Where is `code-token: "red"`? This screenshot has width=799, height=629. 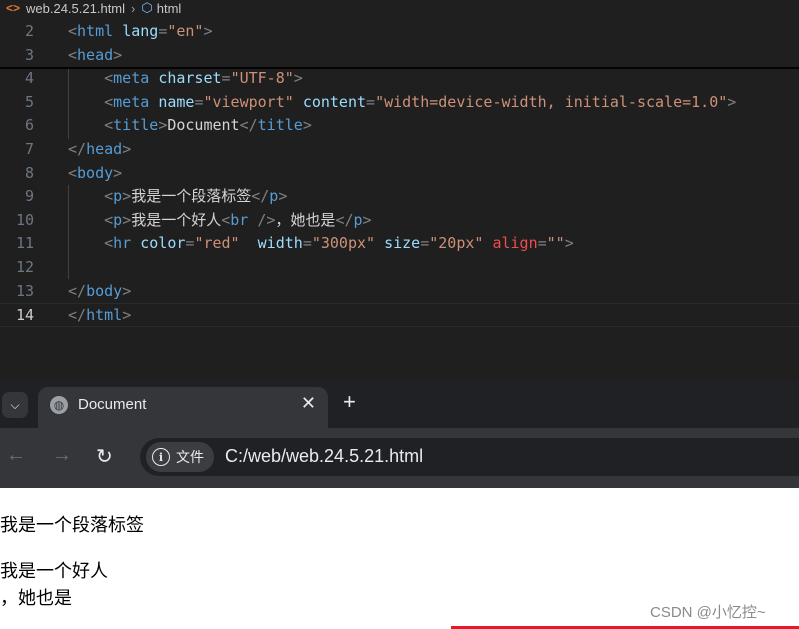 code-token: "red" is located at coordinates (217, 243).